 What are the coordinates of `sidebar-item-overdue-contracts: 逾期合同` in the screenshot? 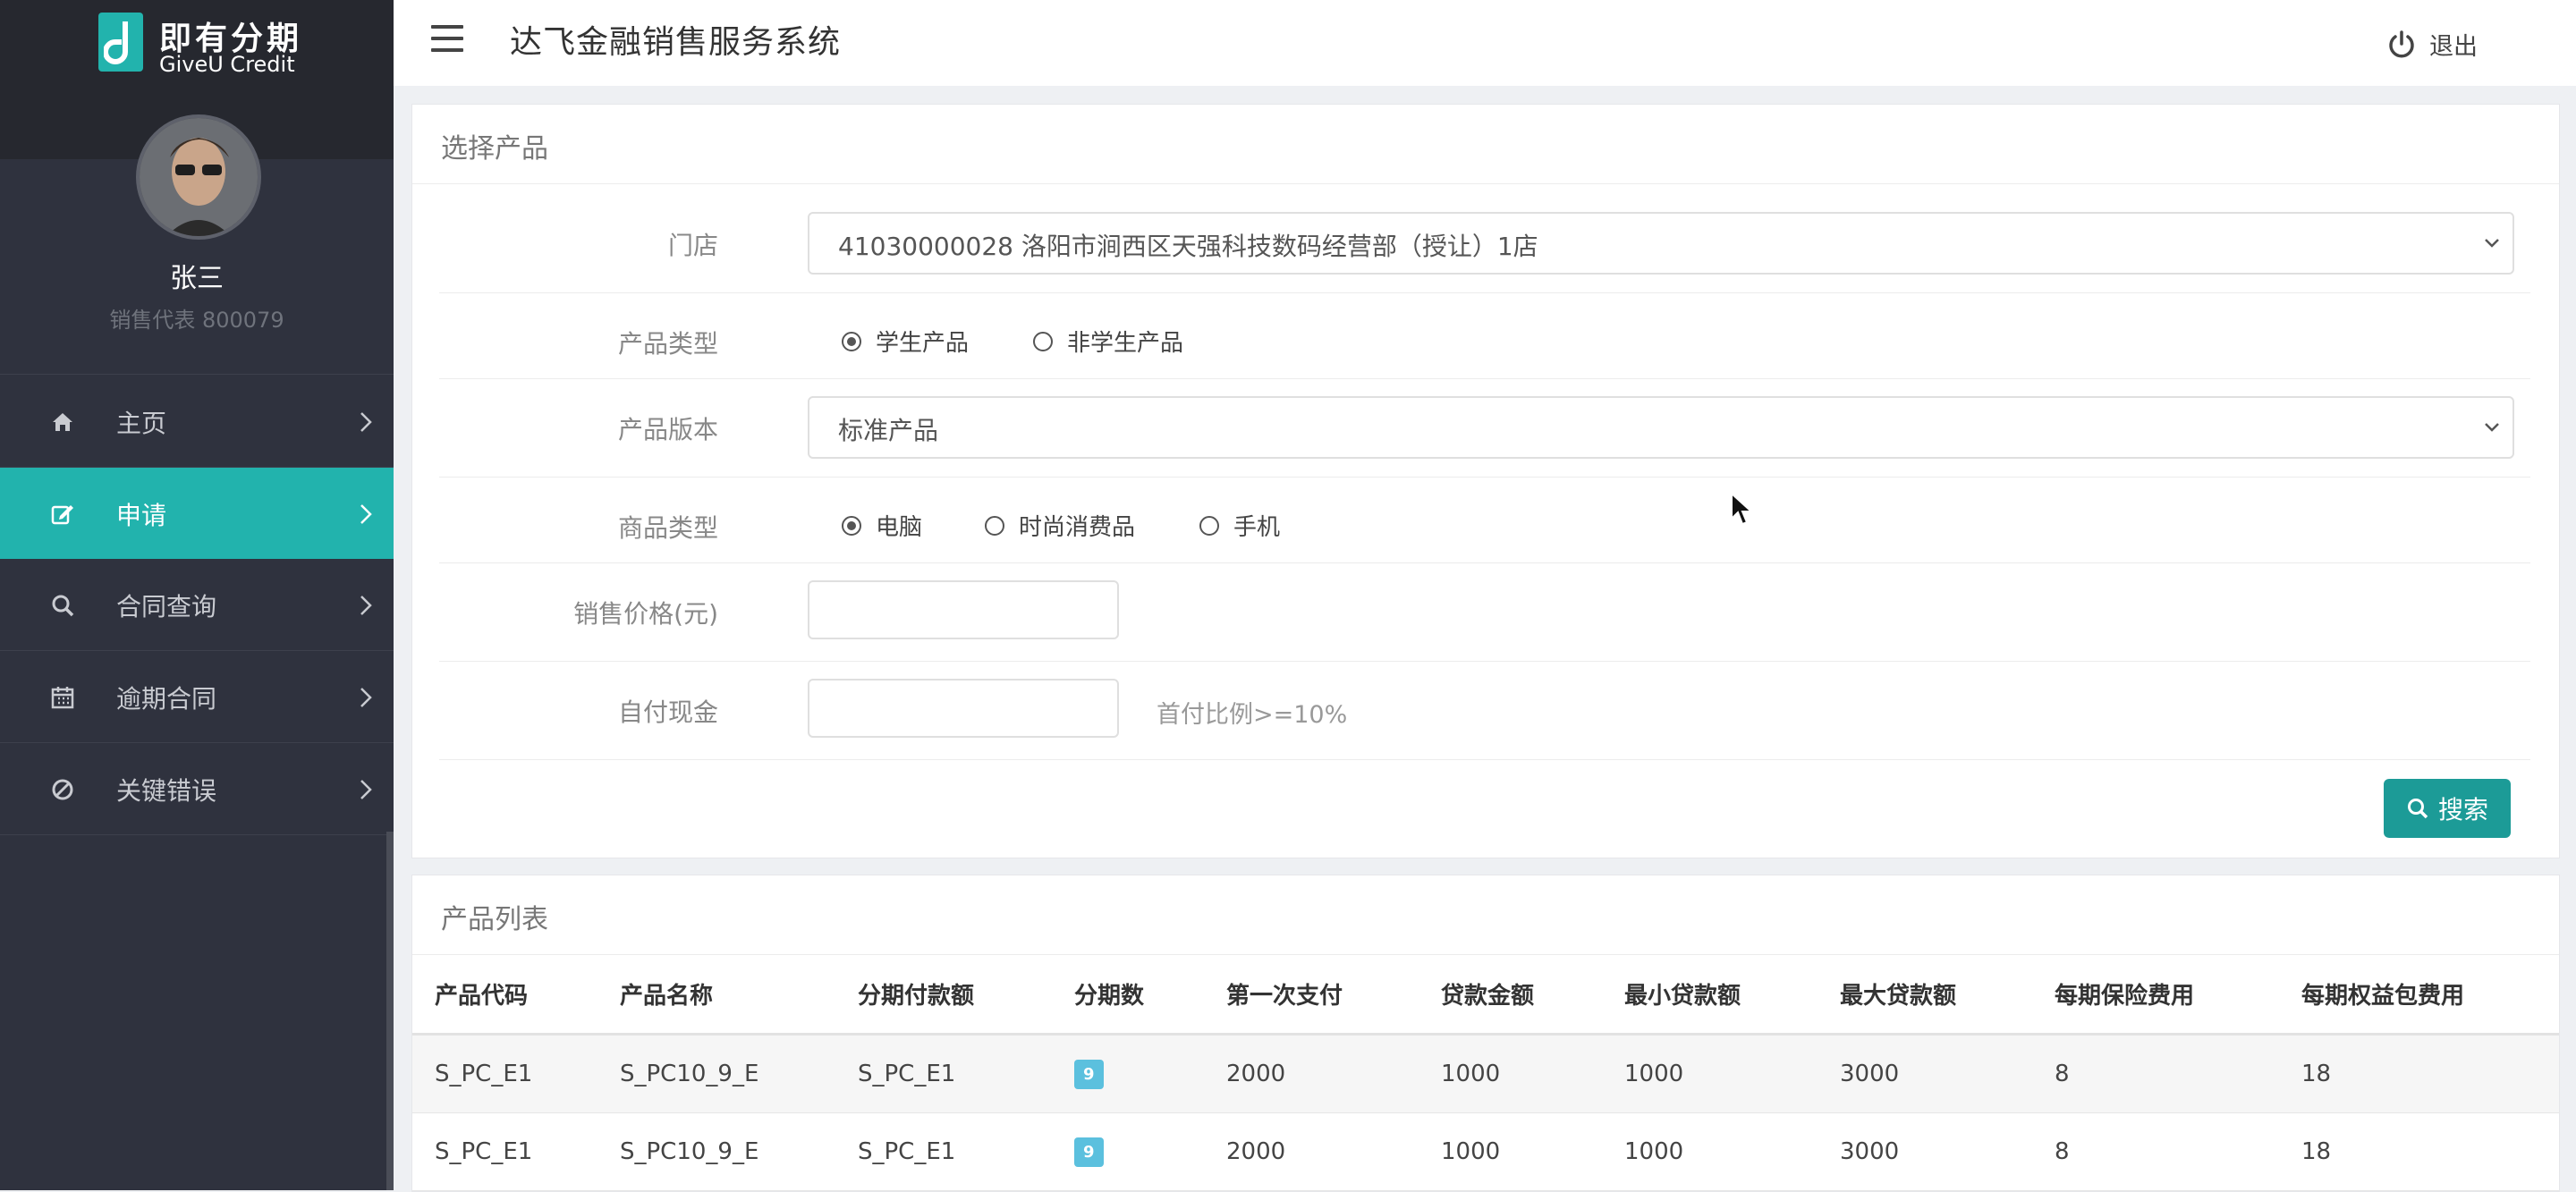 It's located at (197, 697).